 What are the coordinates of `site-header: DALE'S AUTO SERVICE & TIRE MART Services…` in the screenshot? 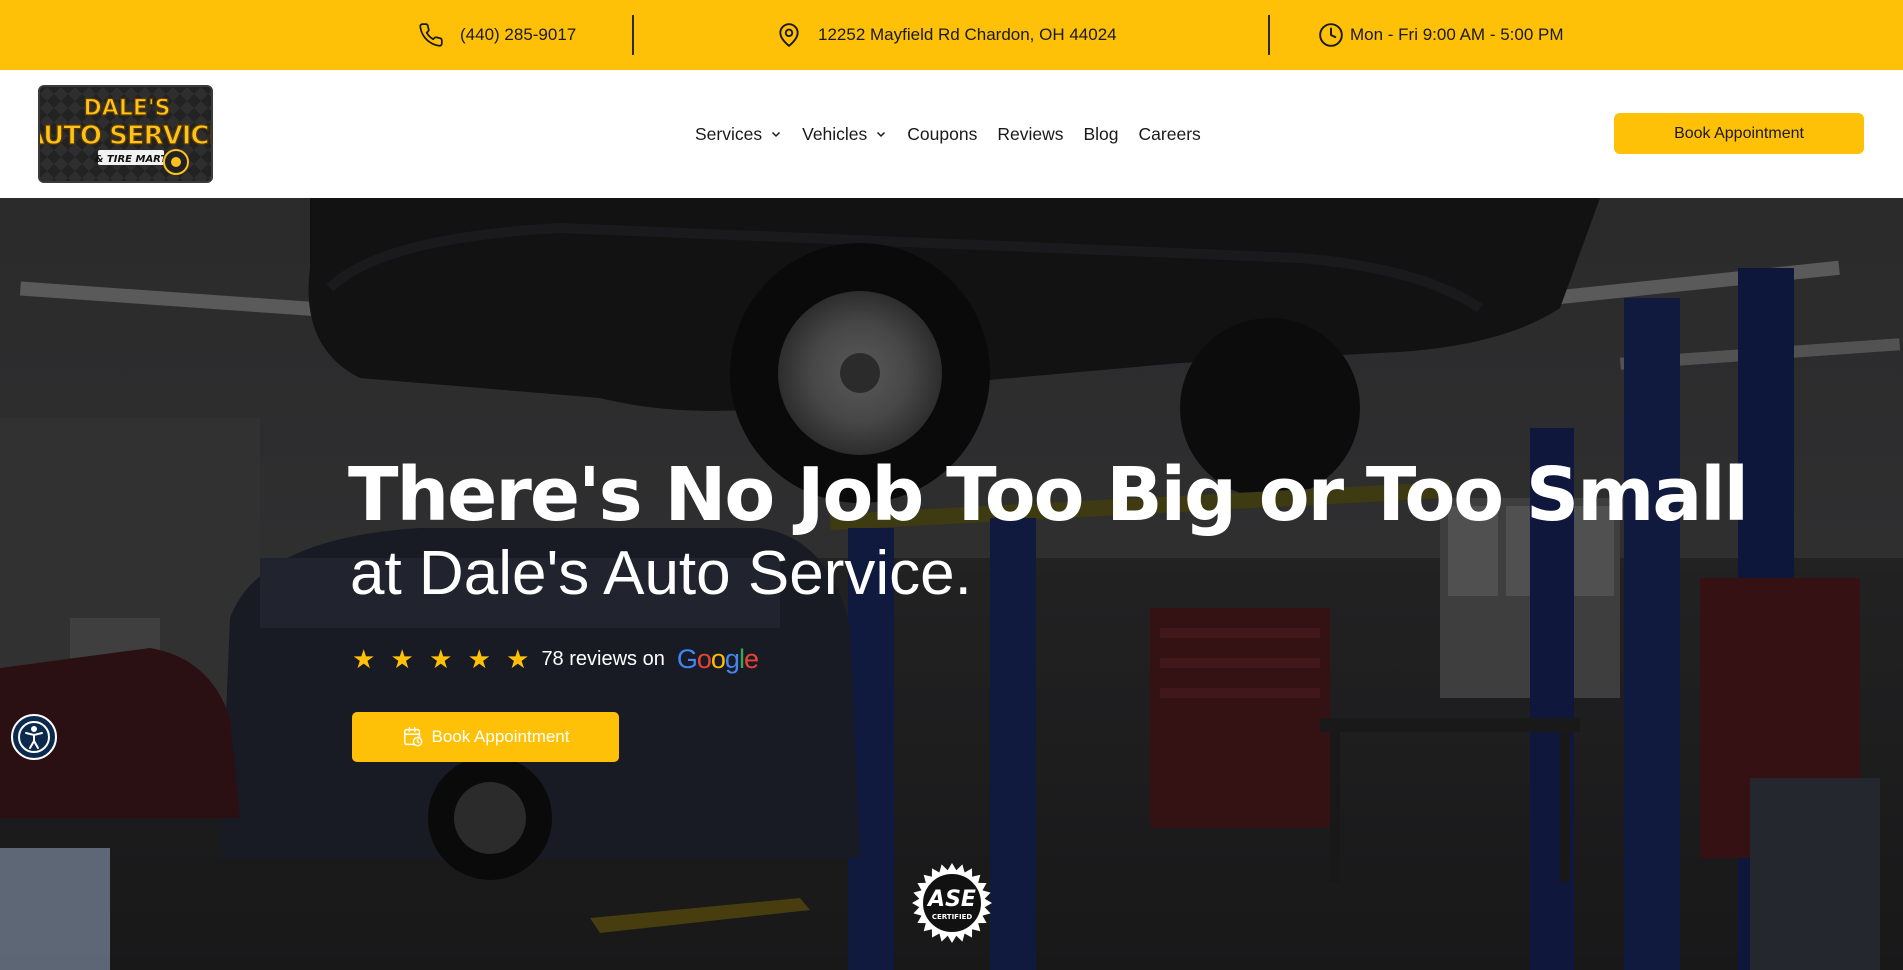 It's located at (951, 134).